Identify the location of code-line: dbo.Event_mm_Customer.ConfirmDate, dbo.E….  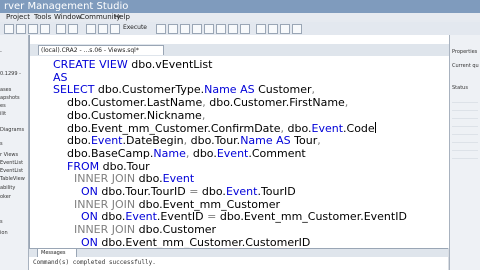
(214, 128).